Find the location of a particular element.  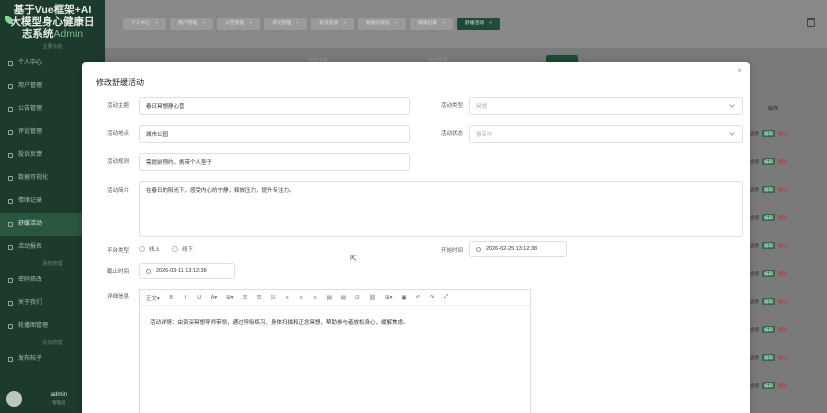

radio-icon is located at coordinates (142, 249).